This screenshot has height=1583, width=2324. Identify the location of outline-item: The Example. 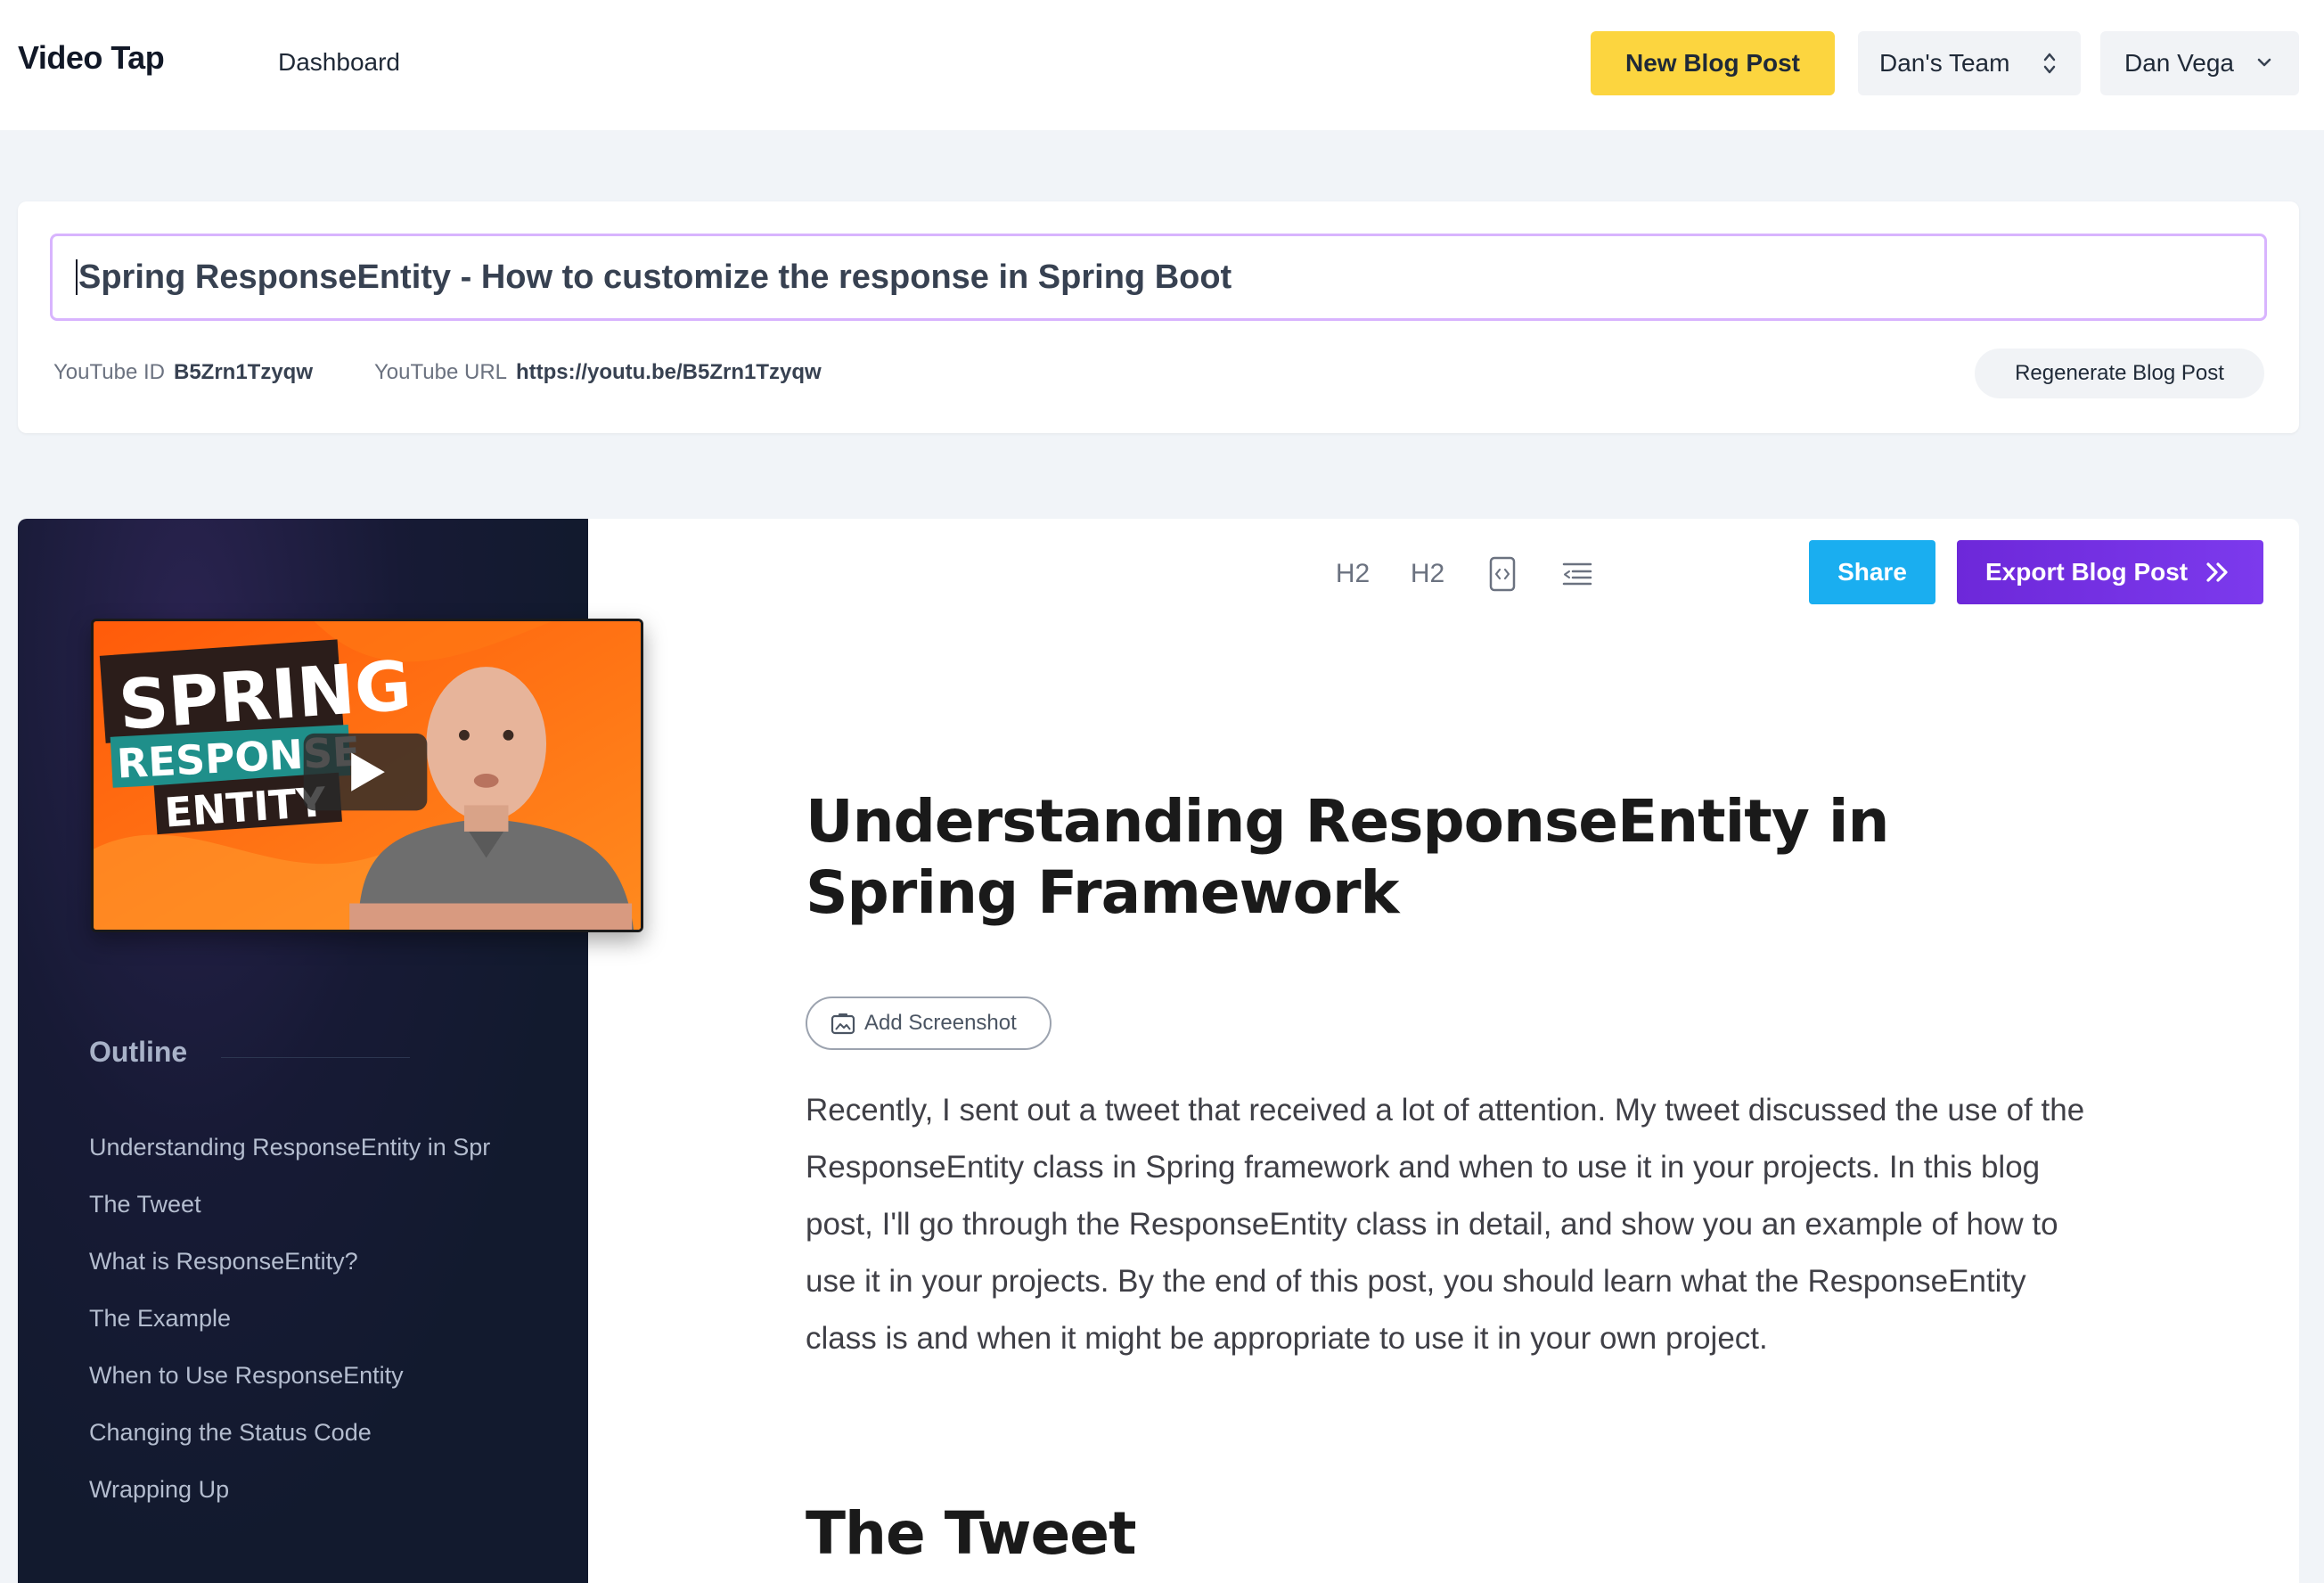
(320, 1333).